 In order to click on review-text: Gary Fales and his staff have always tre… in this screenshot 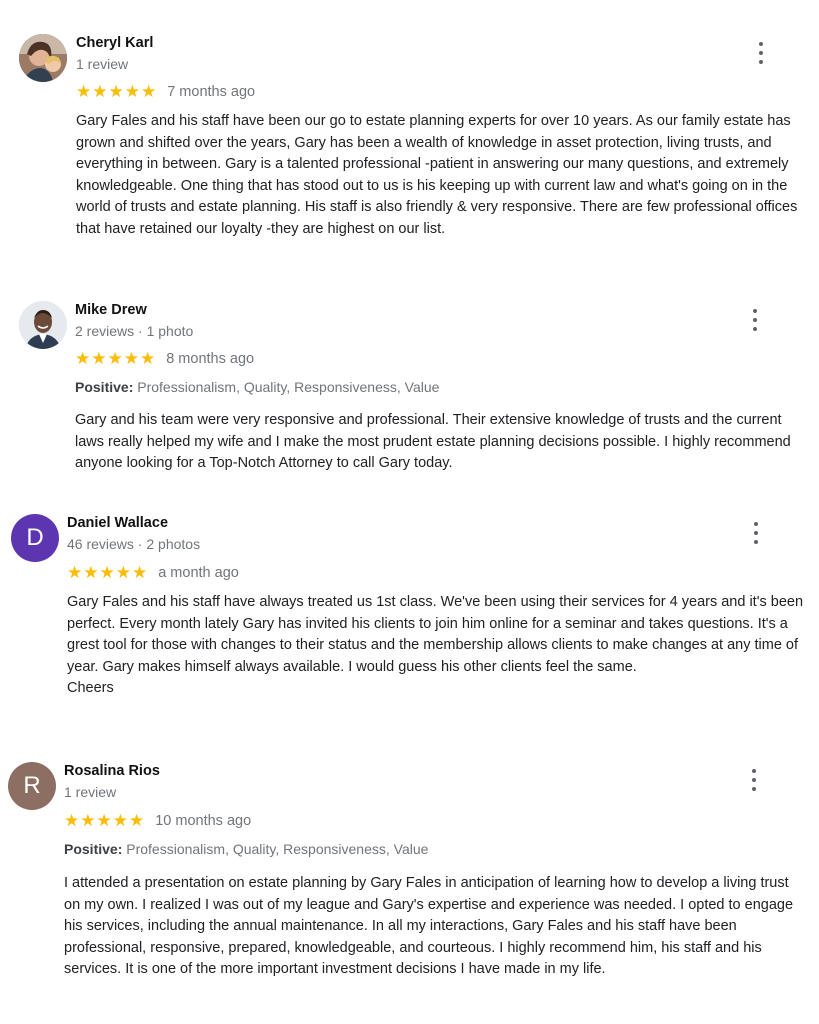, I will do `click(437, 646)`.